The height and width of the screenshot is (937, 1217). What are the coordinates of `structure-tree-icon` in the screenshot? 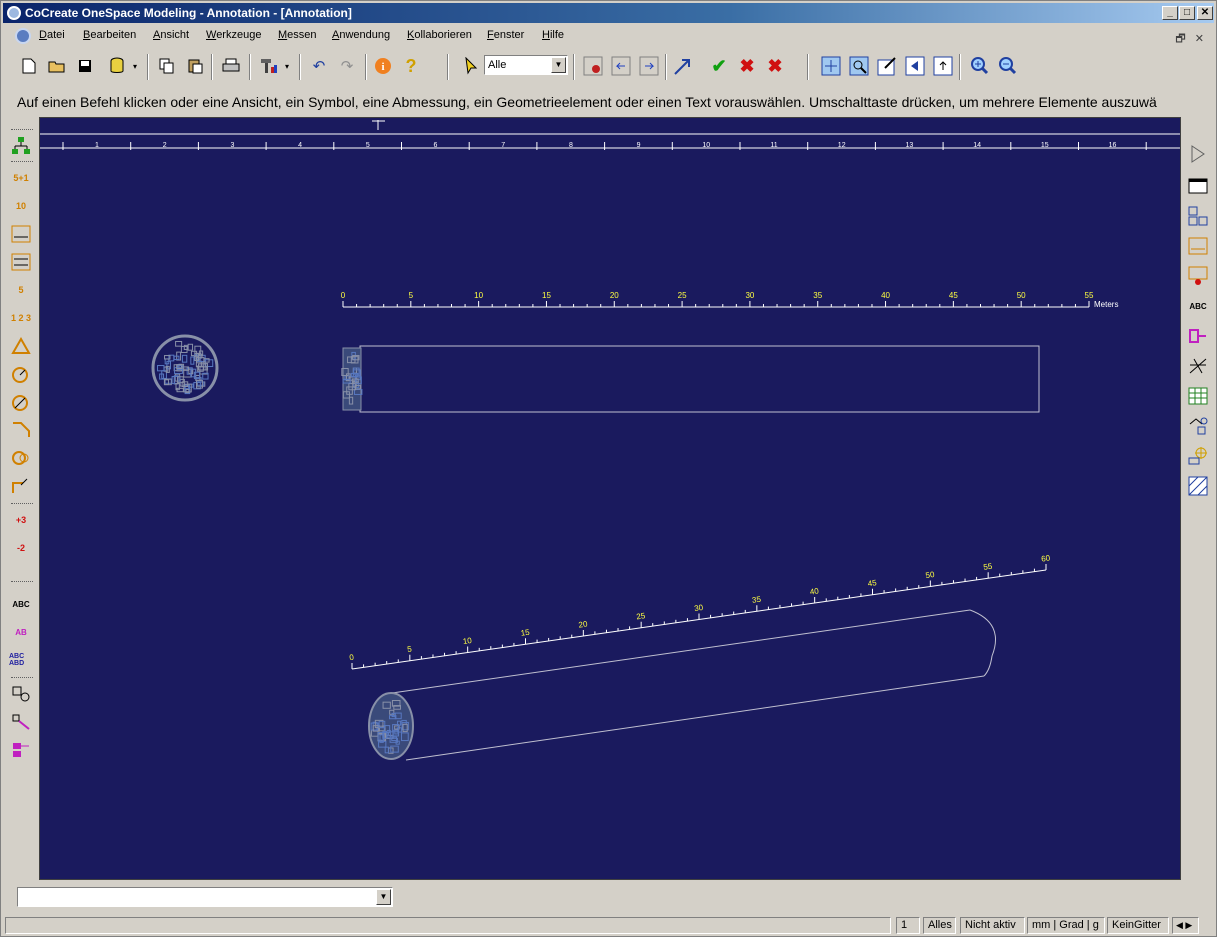 It's located at (21, 146).